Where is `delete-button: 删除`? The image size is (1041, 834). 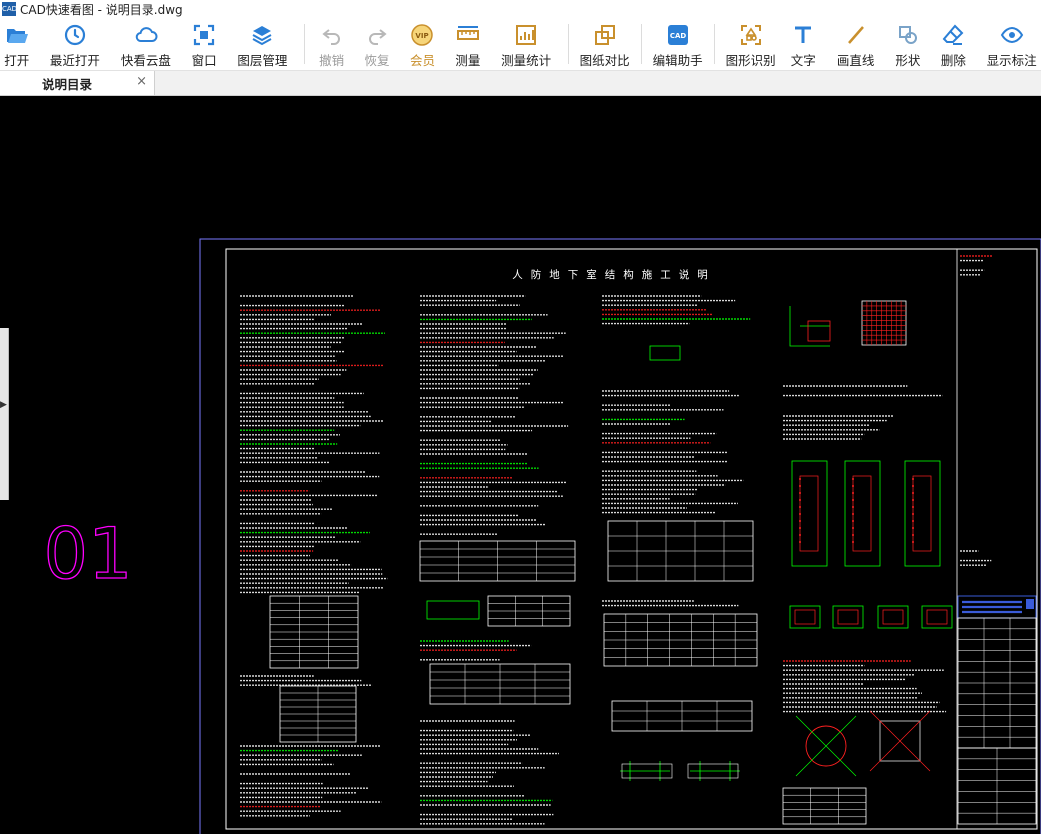 delete-button: 删除 is located at coordinates (953, 44).